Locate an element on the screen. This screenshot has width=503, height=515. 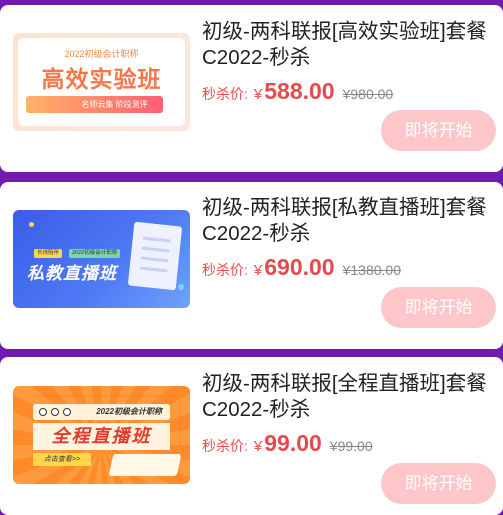
product-thumbnail: 2022初级会计职称 全程直播班 点击查看>> is located at coordinates (101, 435).